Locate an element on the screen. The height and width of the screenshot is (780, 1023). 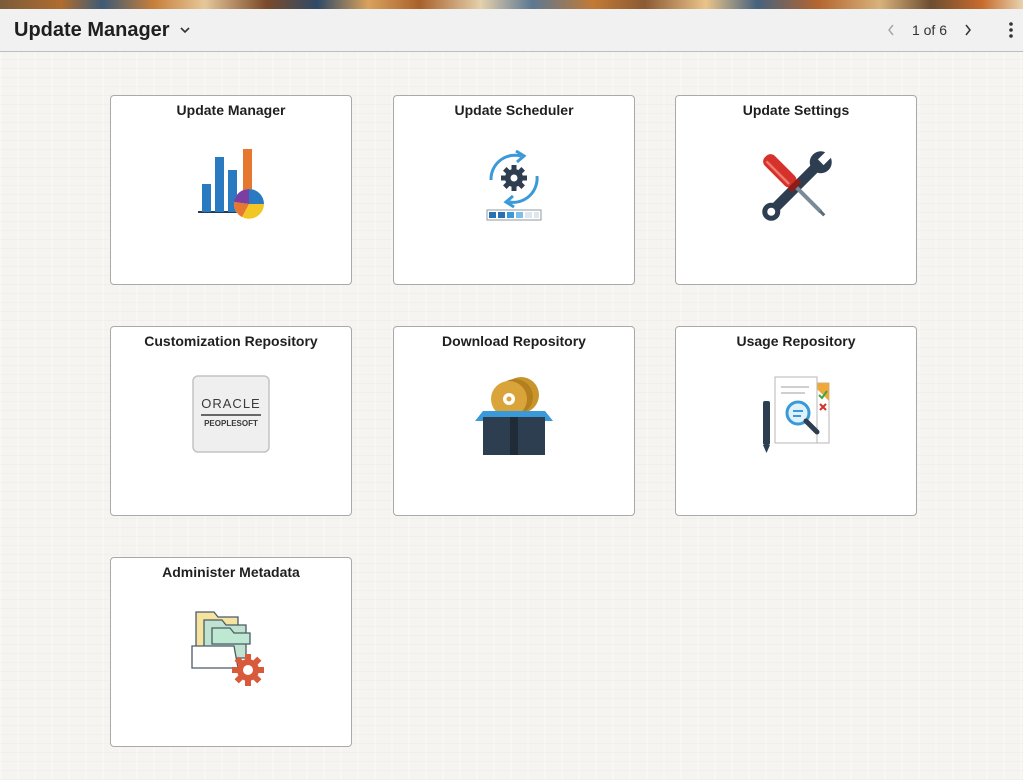
analytics-chart-icon is located at coordinates (231, 184).